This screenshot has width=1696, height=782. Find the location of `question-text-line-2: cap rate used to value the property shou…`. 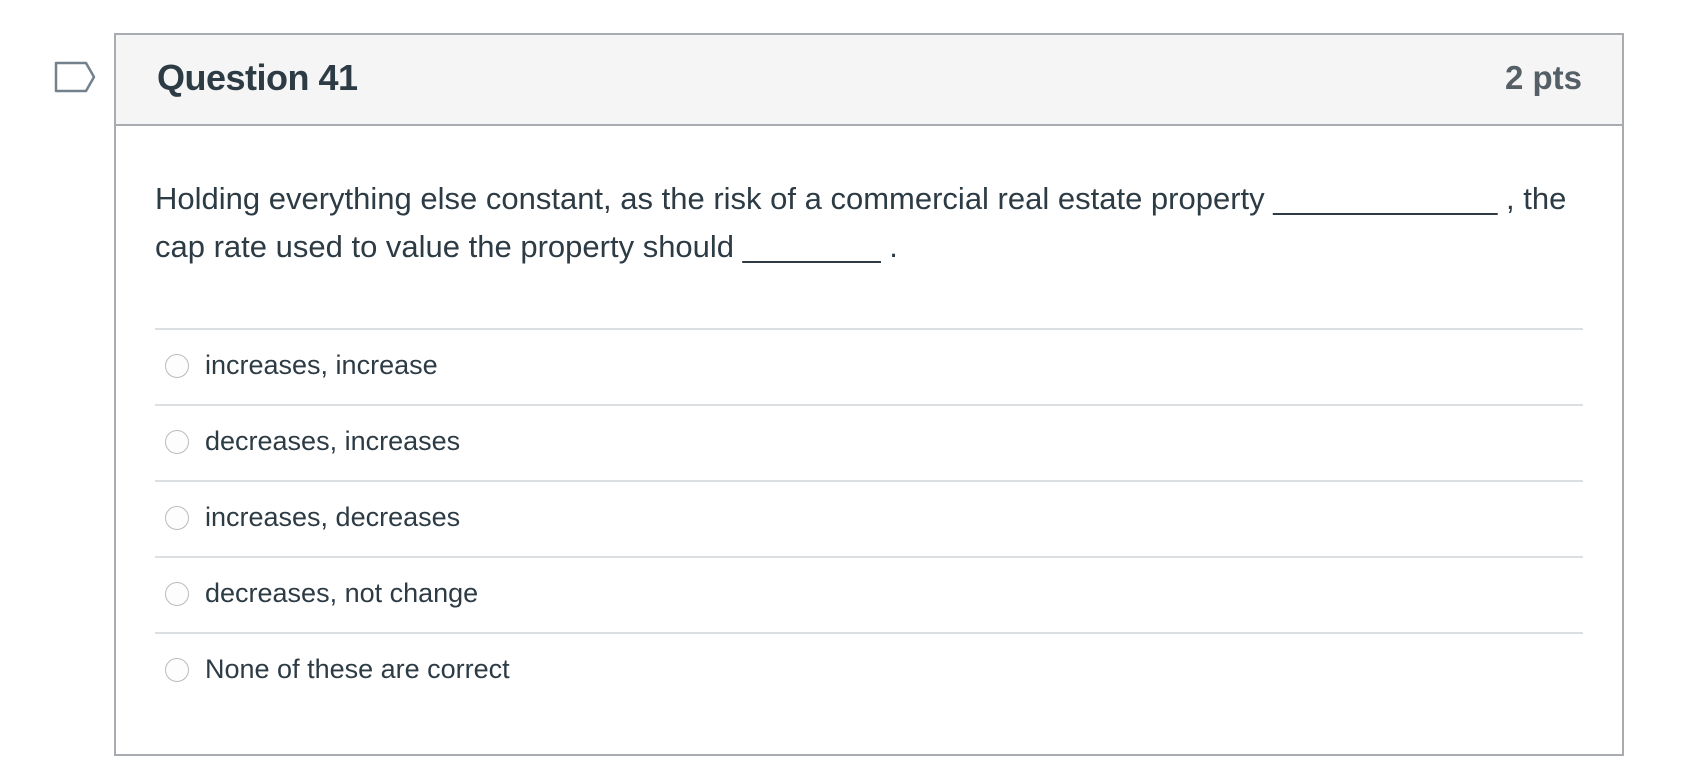

question-text-line-2: cap rate used to value the property shou… is located at coordinates (526, 246).